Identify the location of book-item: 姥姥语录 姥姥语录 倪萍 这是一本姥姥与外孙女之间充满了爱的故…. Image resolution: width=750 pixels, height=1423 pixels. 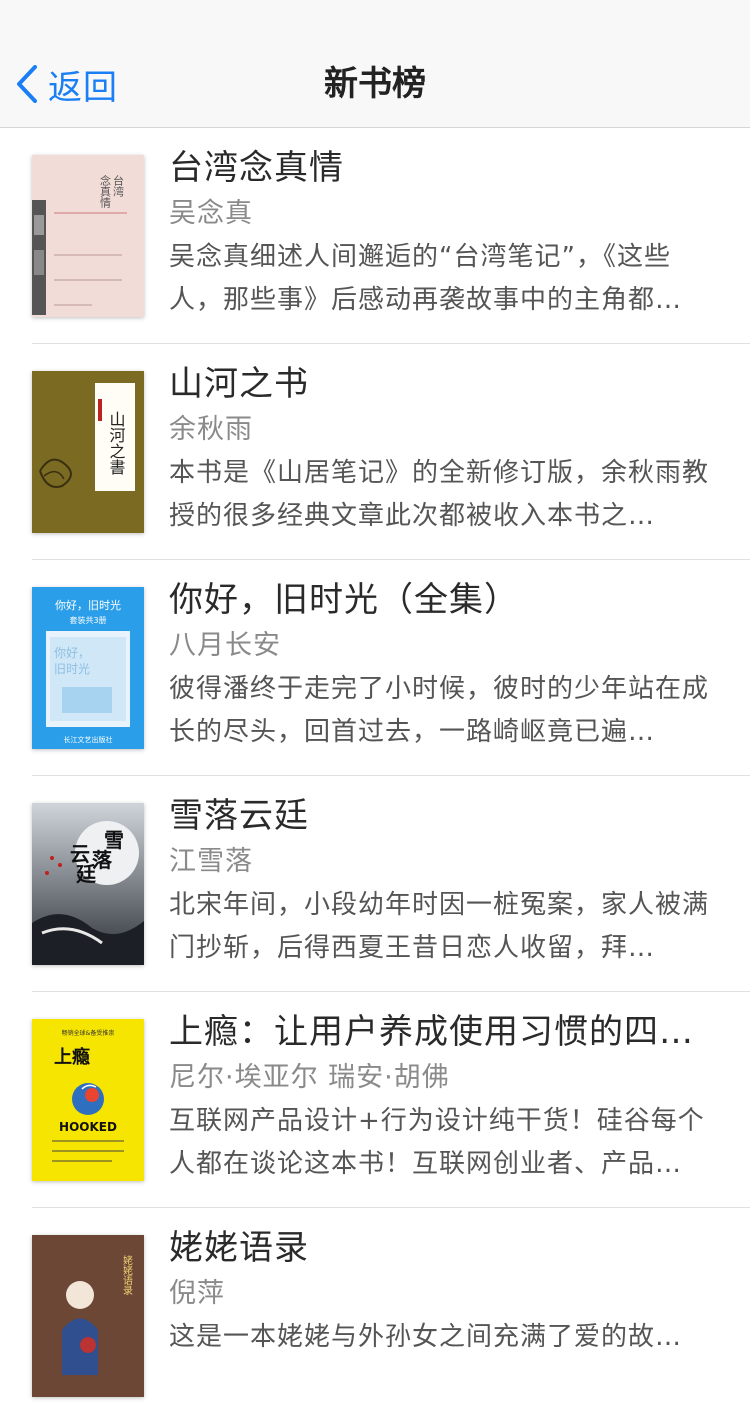
(391, 1315).